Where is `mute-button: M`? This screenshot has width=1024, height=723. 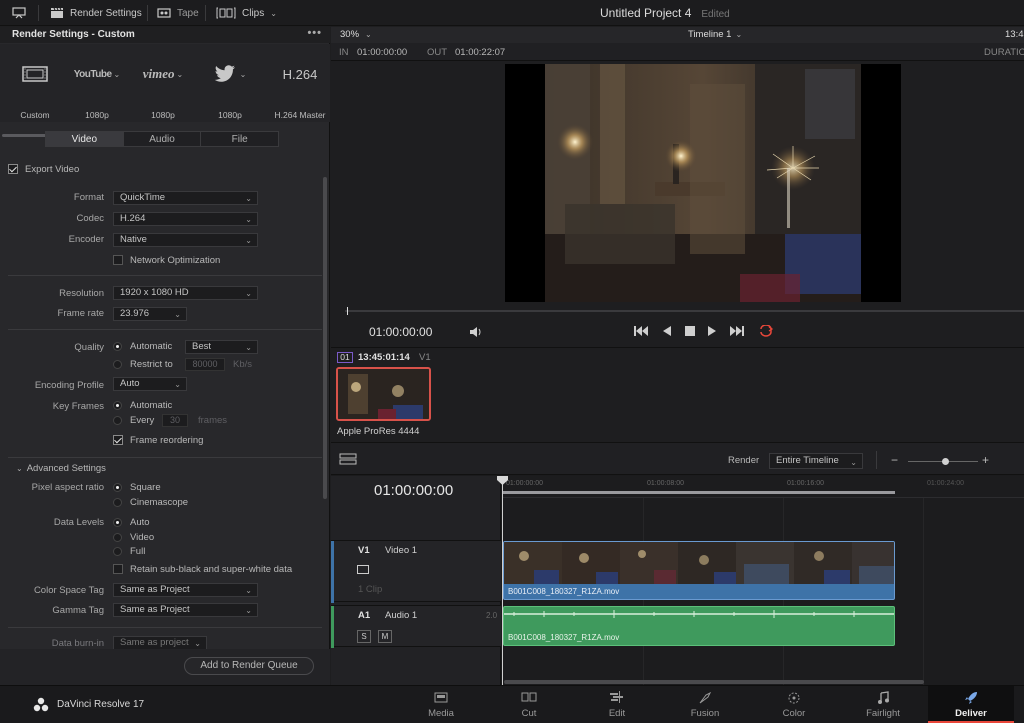
mute-button: M is located at coordinates (385, 636).